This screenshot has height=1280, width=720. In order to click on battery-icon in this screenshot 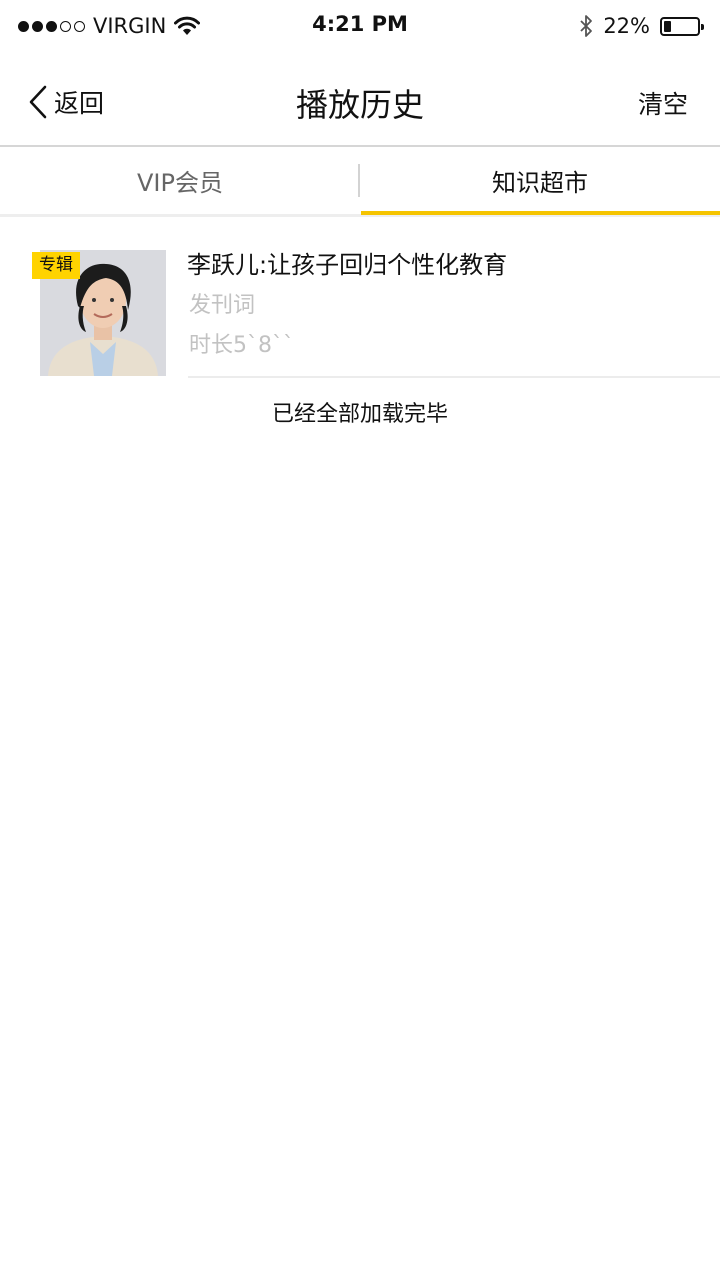, I will do `click(682, 26)`.